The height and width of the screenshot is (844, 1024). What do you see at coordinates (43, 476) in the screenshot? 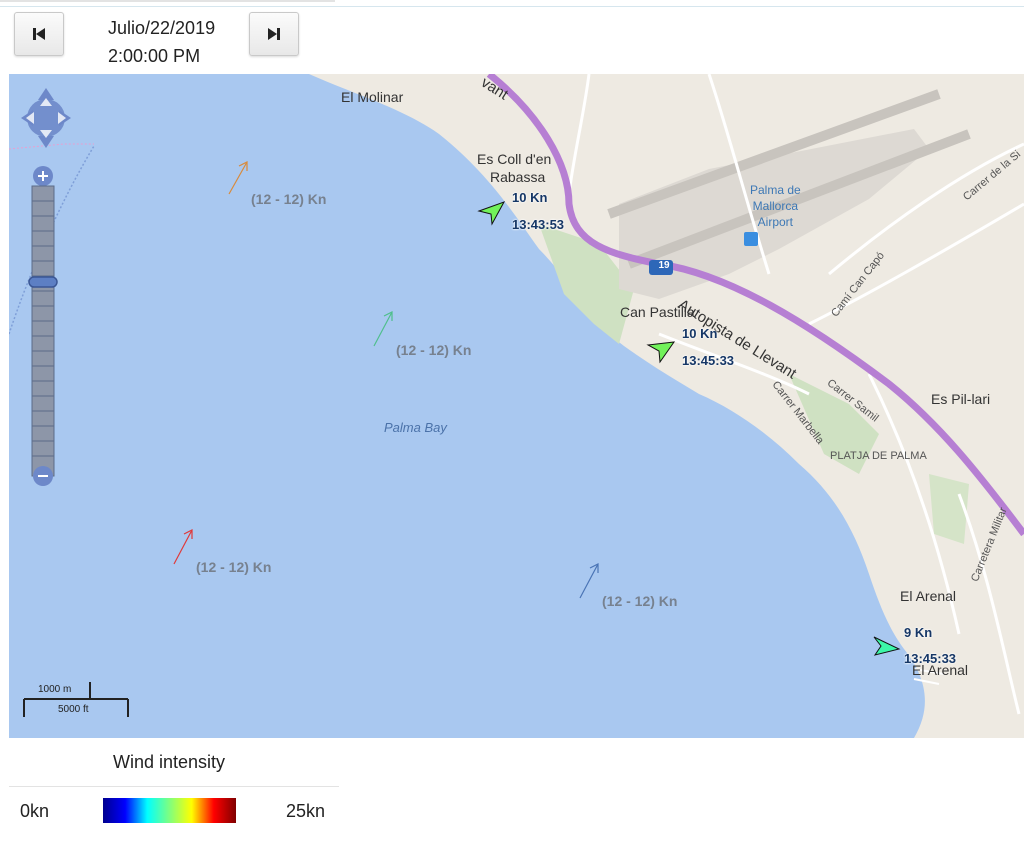
I see `zoom-out-icon` at bounding box center [43, 476].